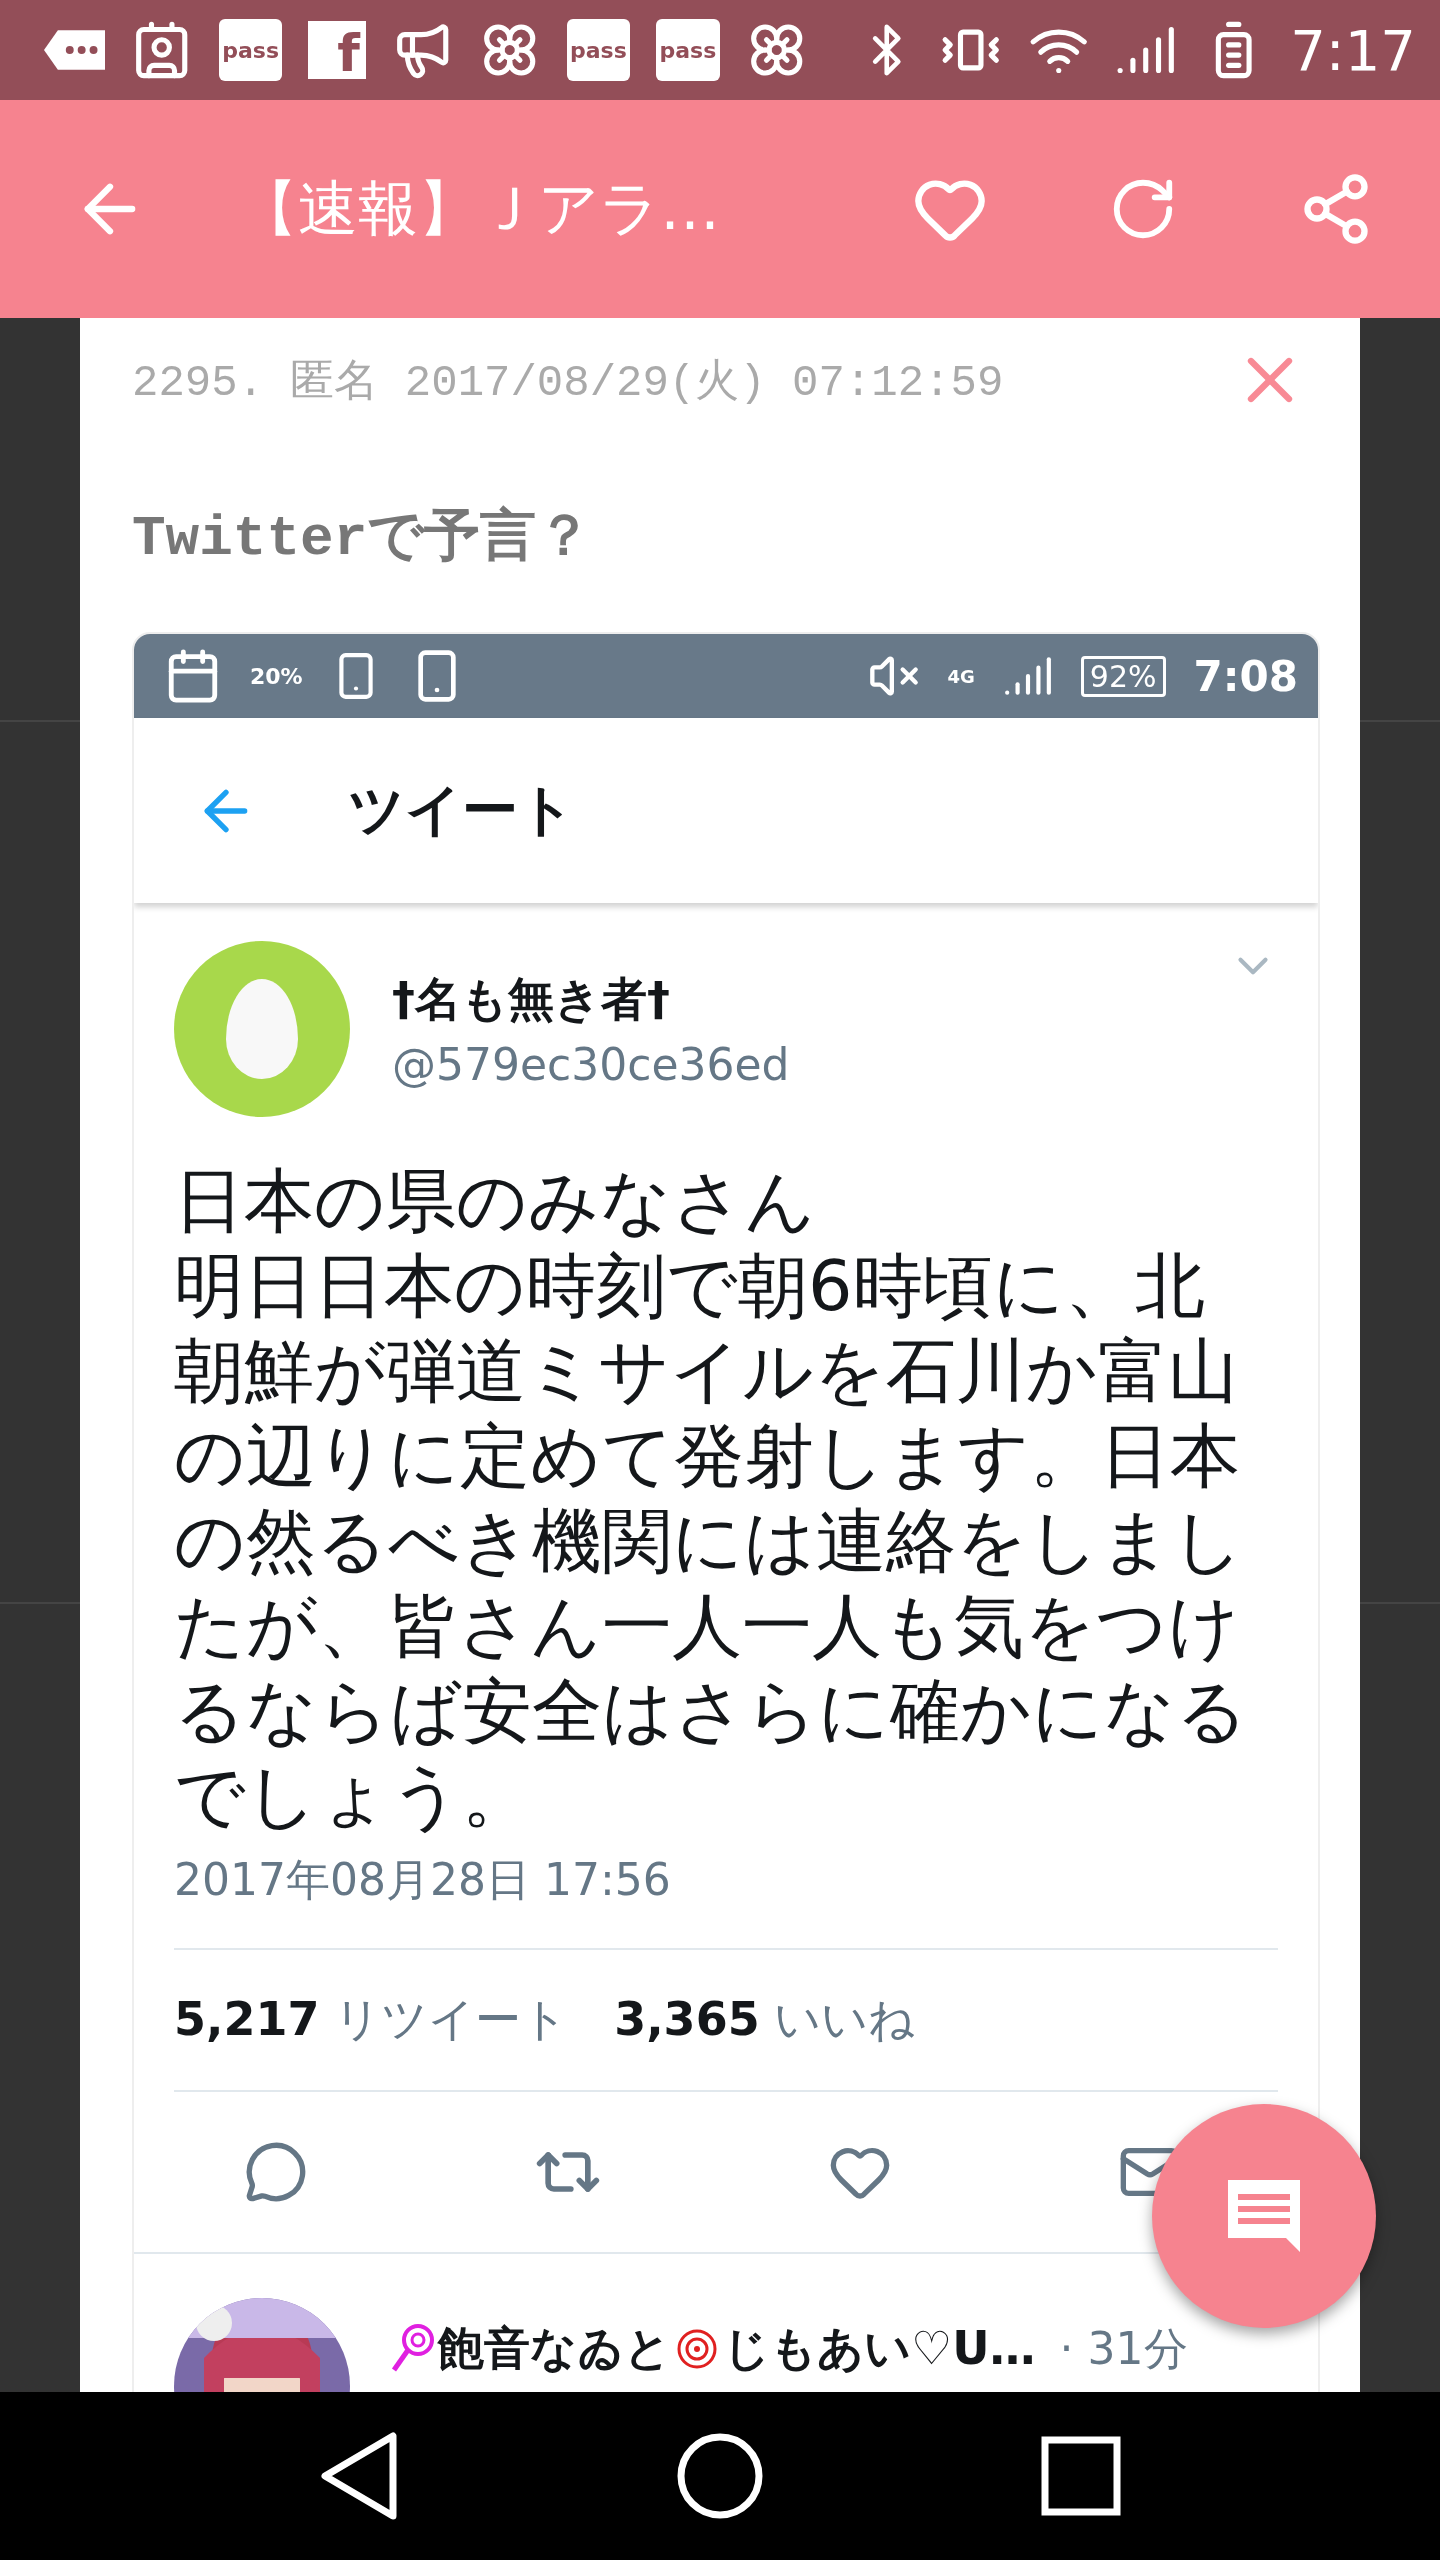 This screenshot has height=2560, width=1440. I want to click on user-name: 飽音なゐと, so click(554, 2348).